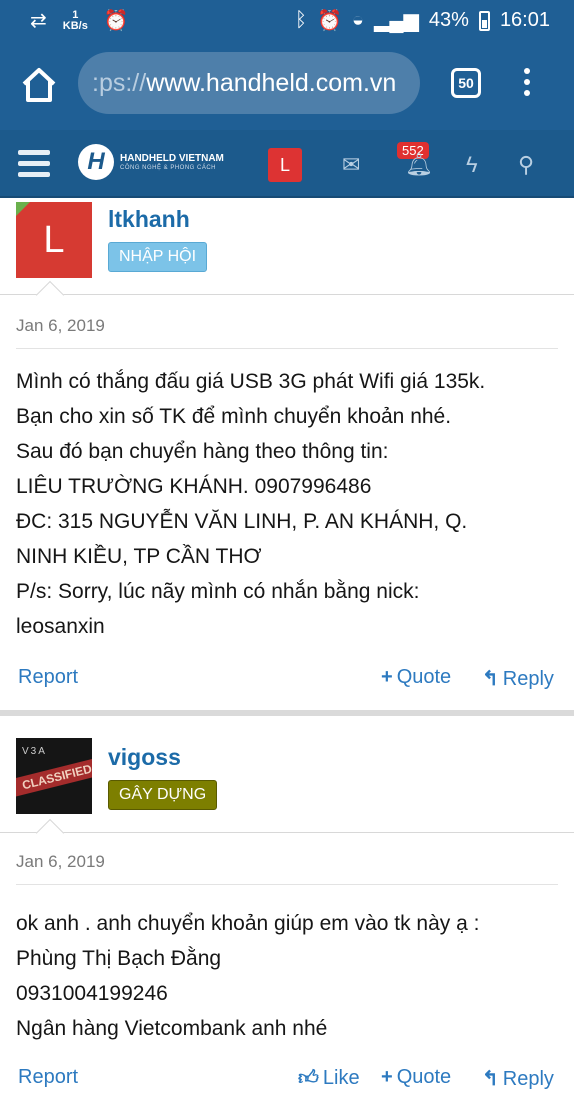 The image size is (574, 1096). I want to click on post-actions: Report 👍︎ Like + Quote ↰ Reply, so click(287, 1081).